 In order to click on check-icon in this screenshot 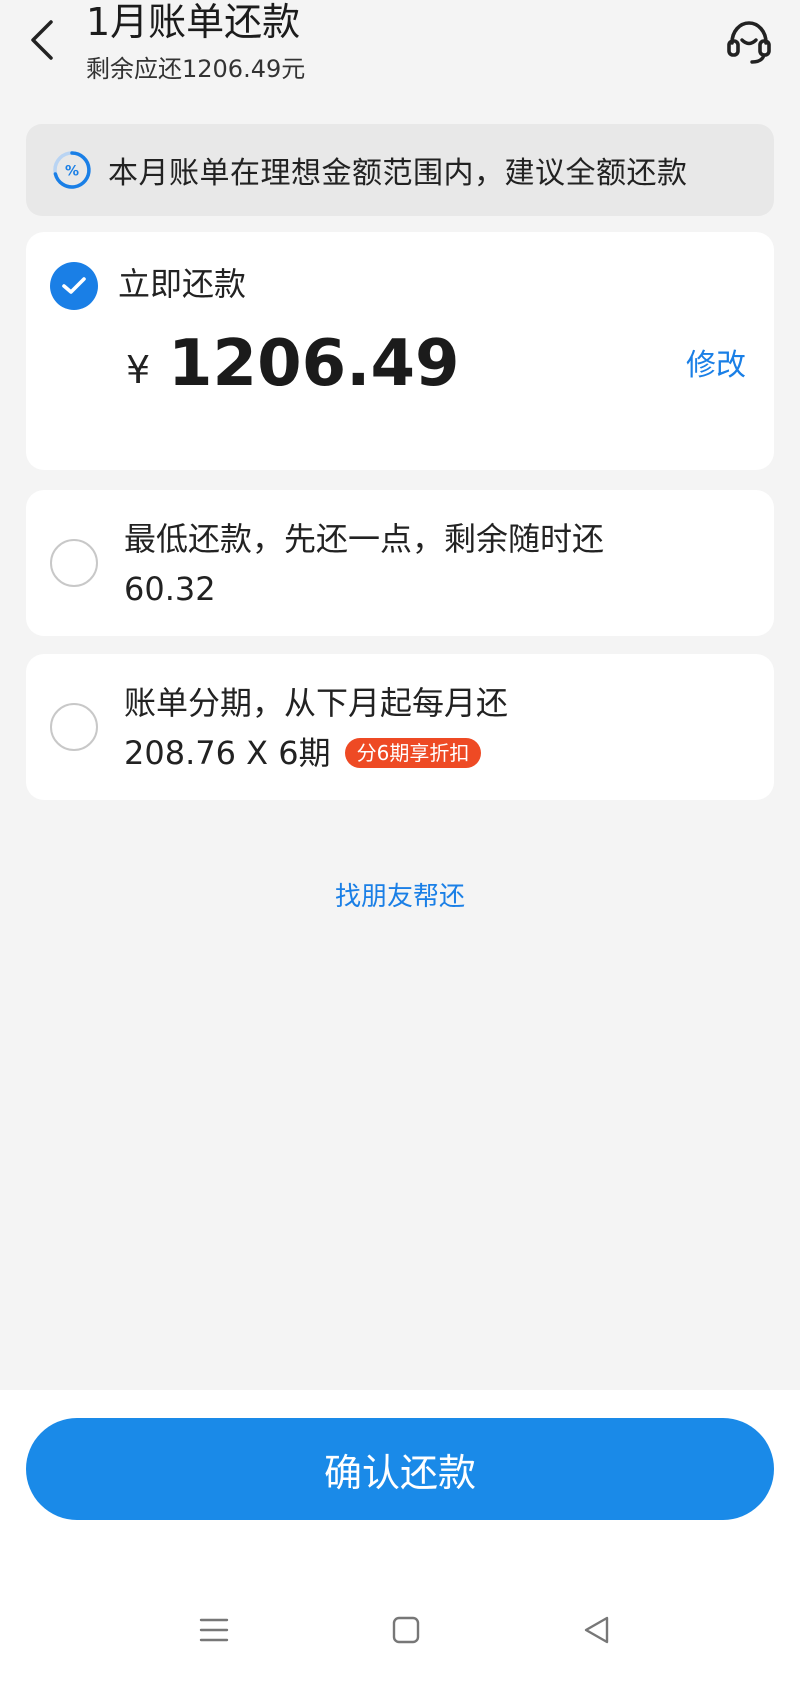, I will do `click(74, 285)`.